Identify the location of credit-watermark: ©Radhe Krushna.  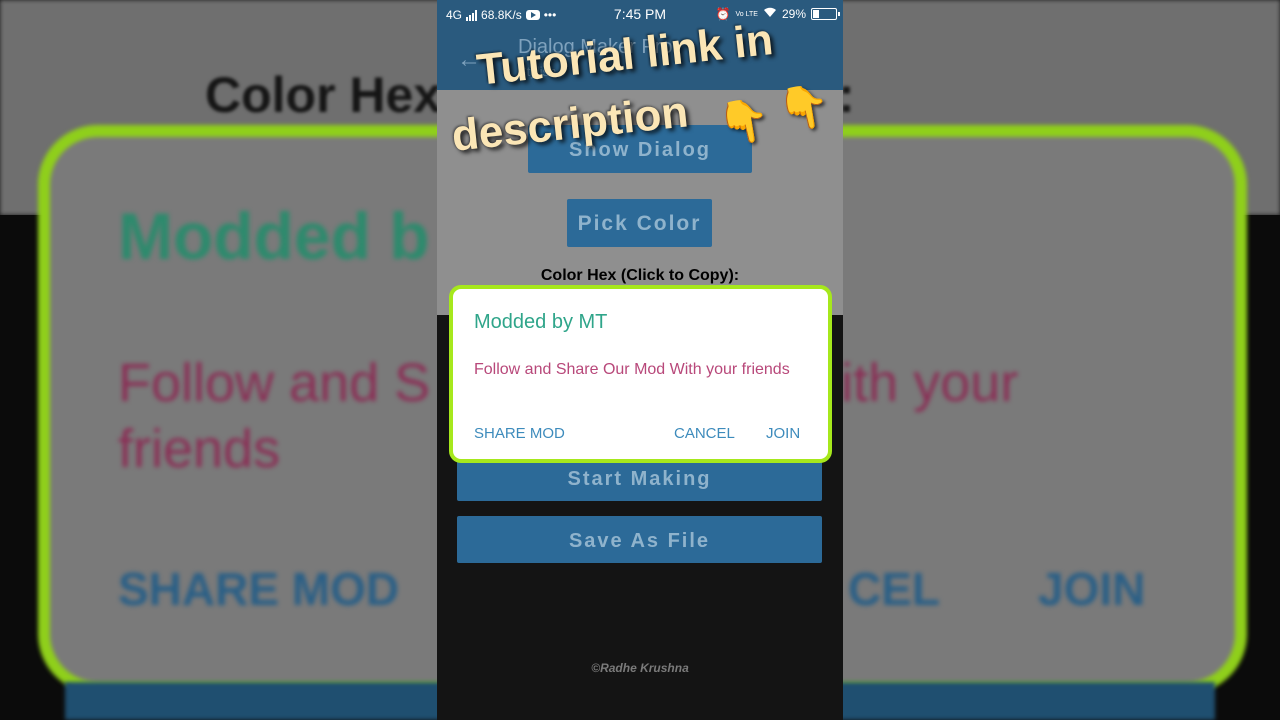
(640, 668).